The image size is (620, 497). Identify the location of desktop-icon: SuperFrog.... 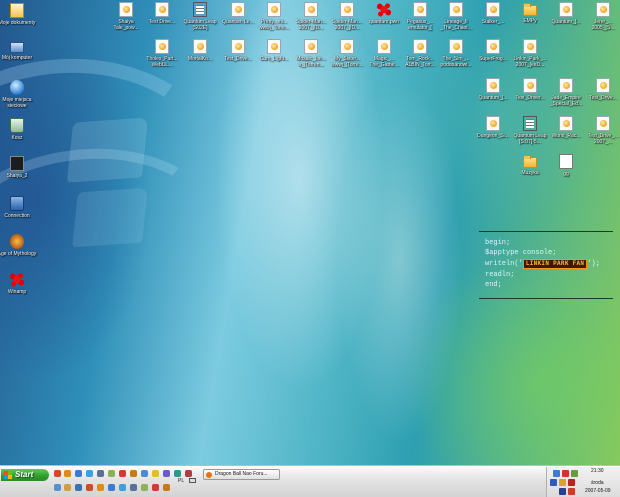
(493, 50).